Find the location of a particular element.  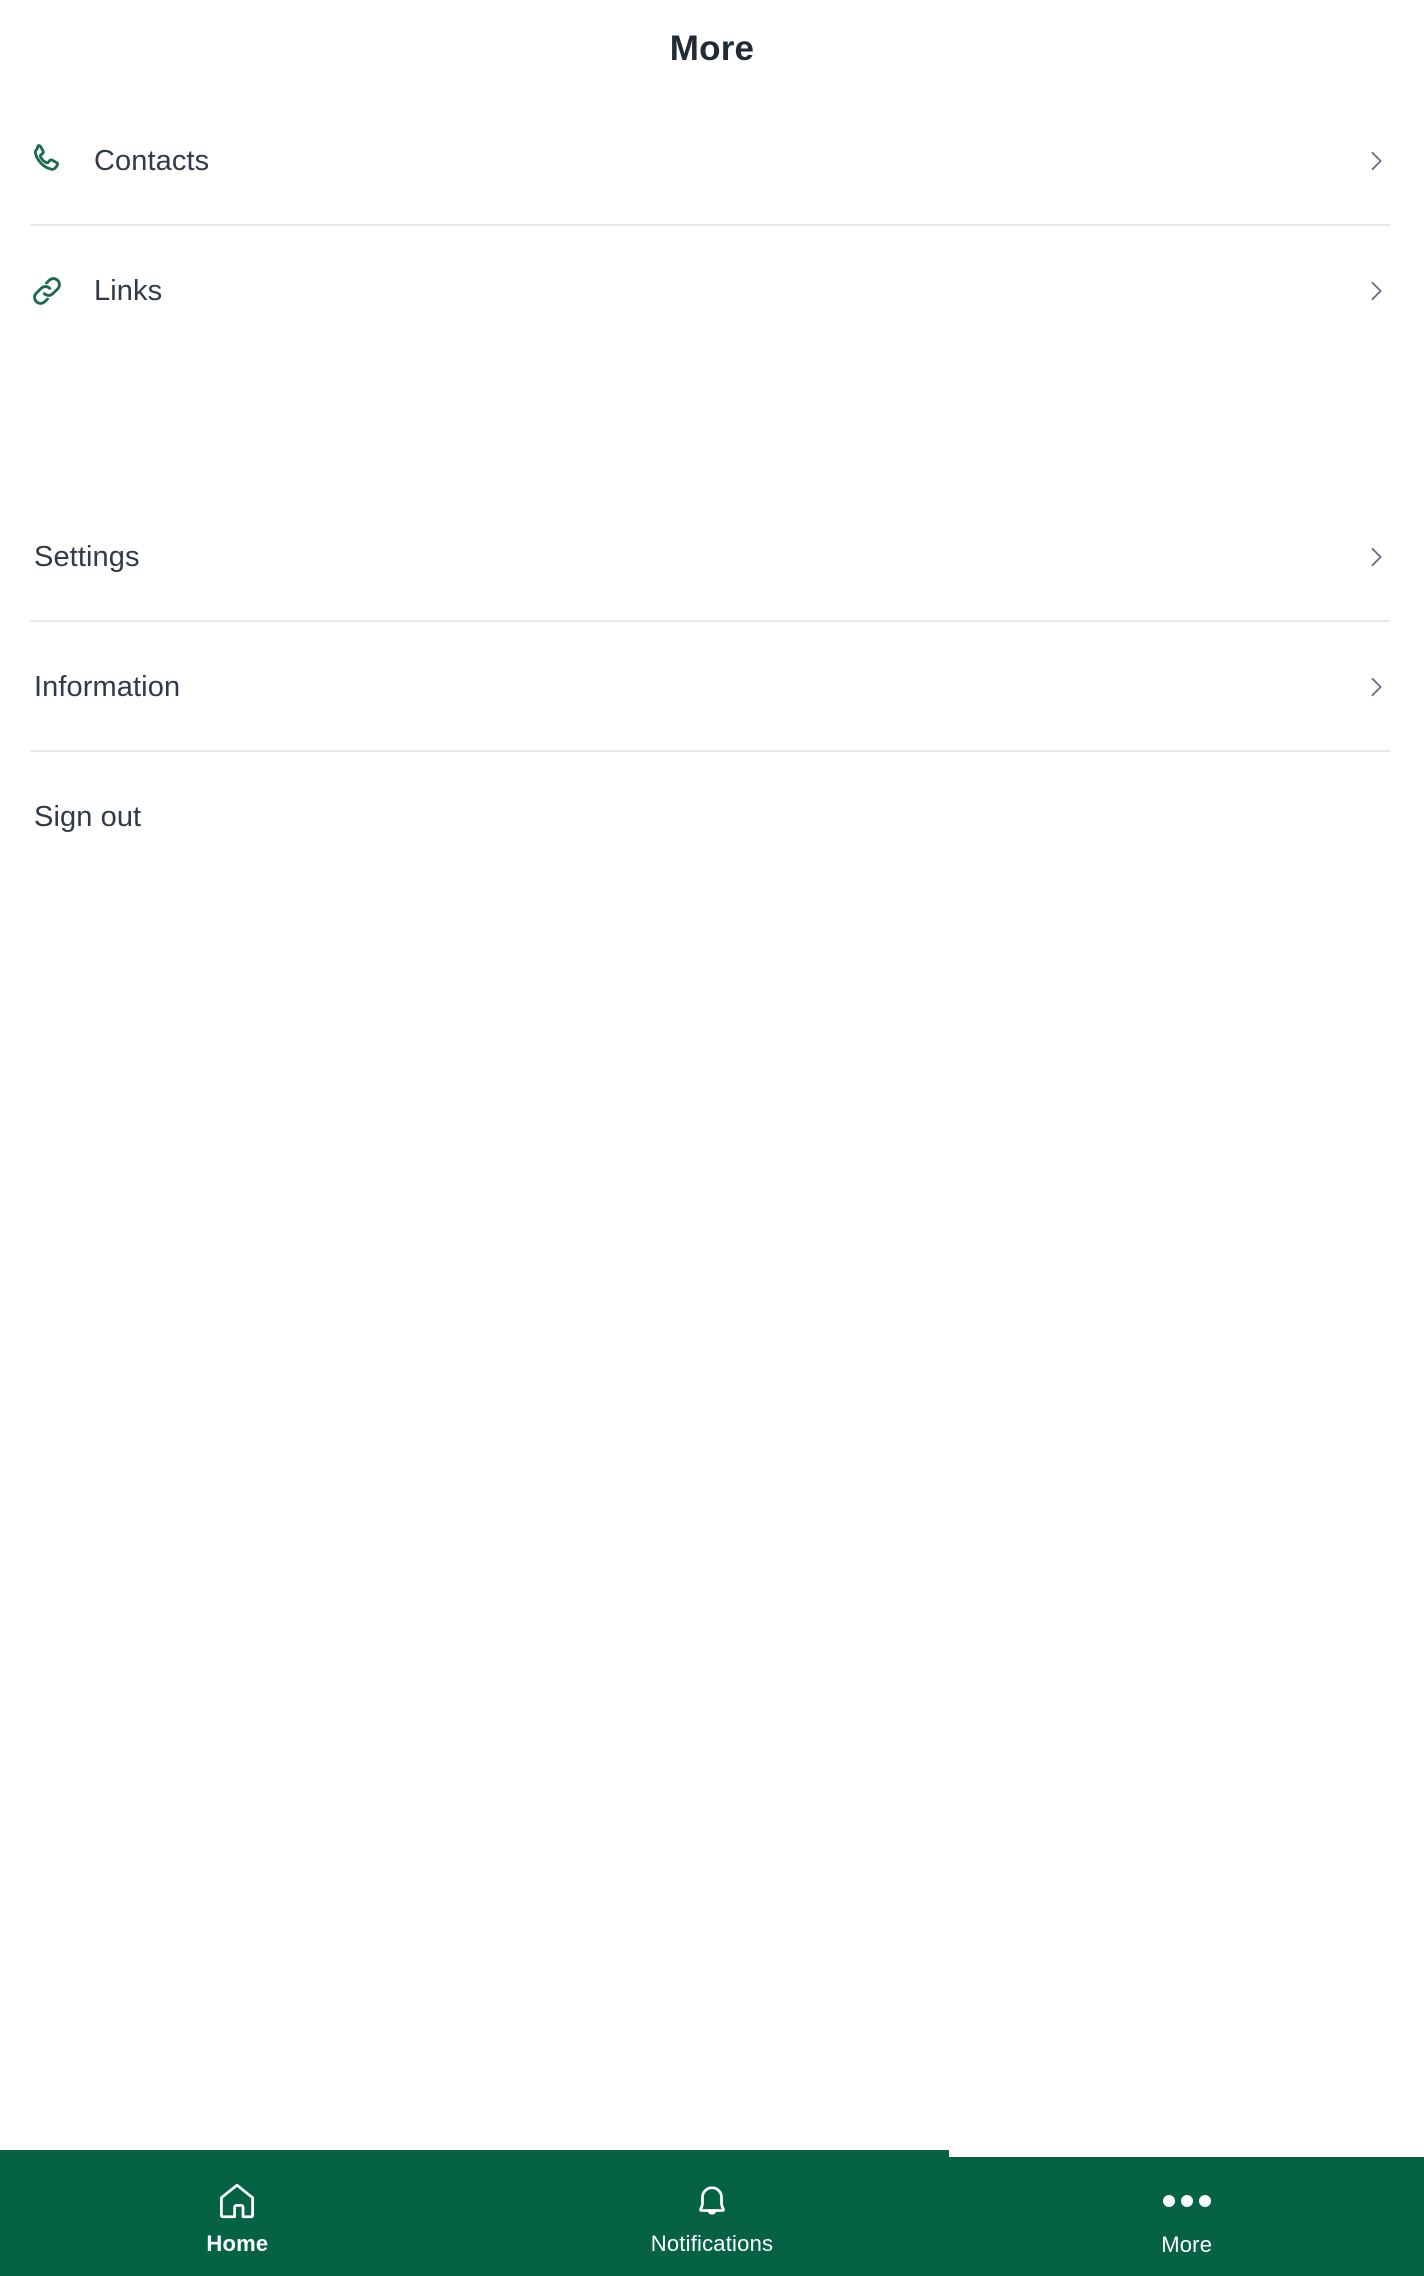

nav-tab-label: Notifications is located at coordinates (712, 2243).